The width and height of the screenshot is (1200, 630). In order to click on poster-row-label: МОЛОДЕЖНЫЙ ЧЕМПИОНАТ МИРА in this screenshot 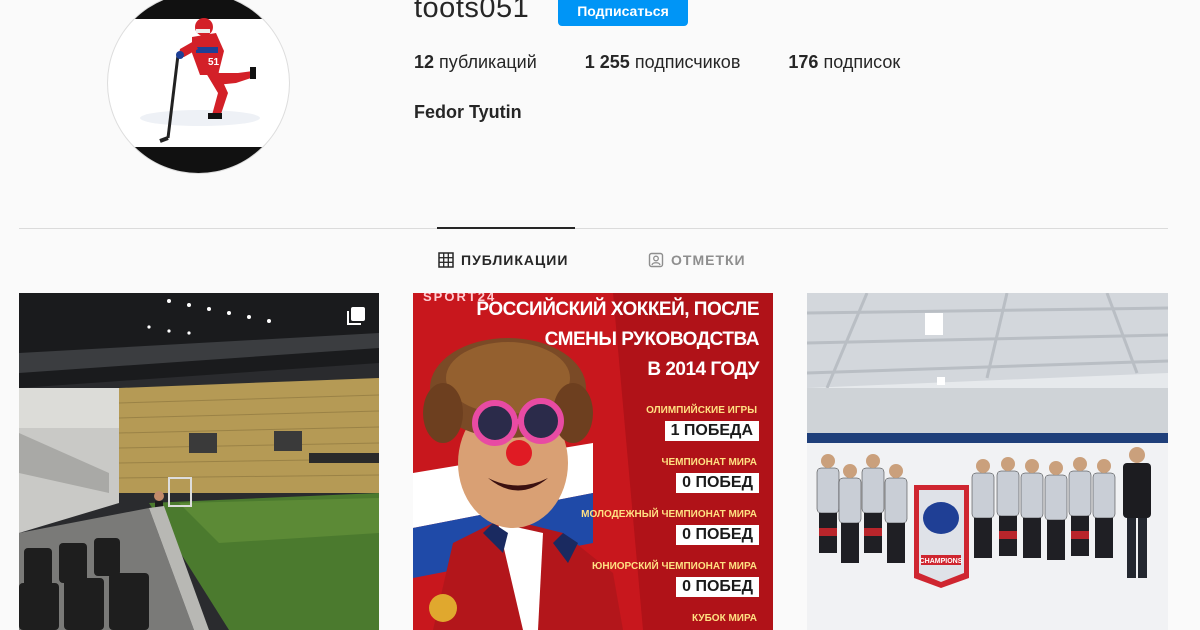, I will do `click(669, 514)`.